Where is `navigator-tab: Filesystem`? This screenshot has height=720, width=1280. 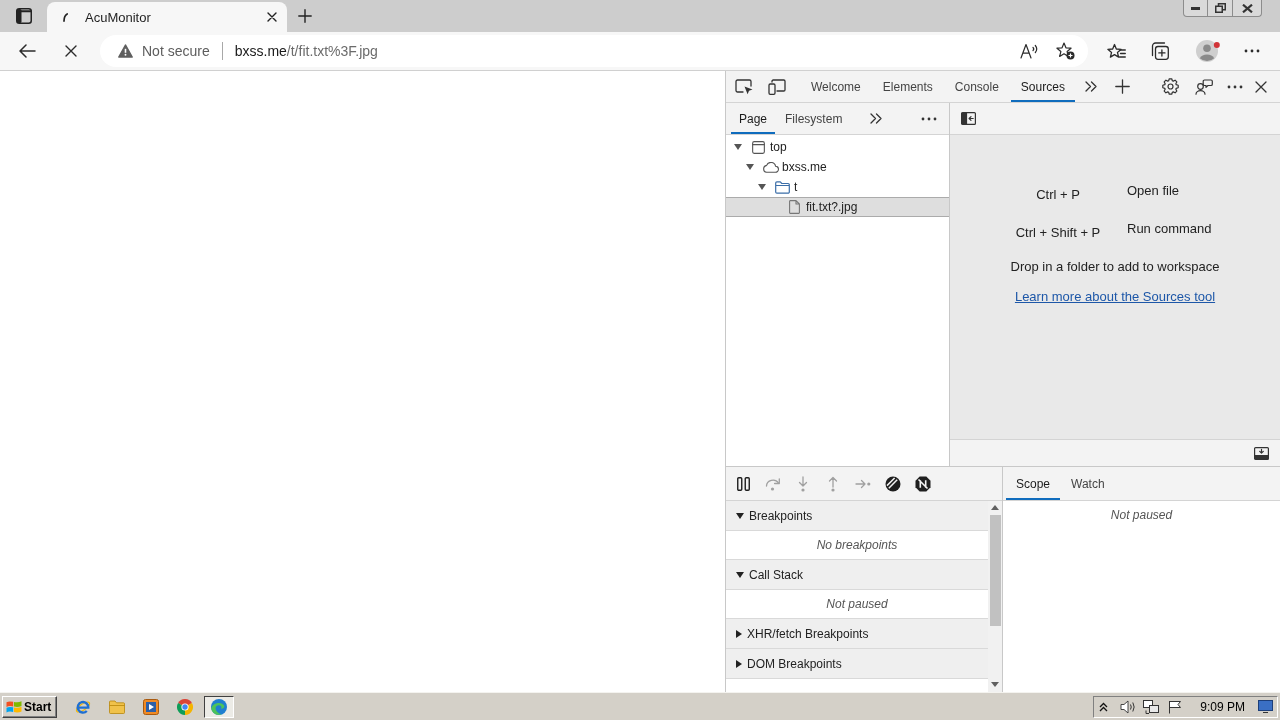
navigator-tab: Filesystem is located at coordinates (814, 118).